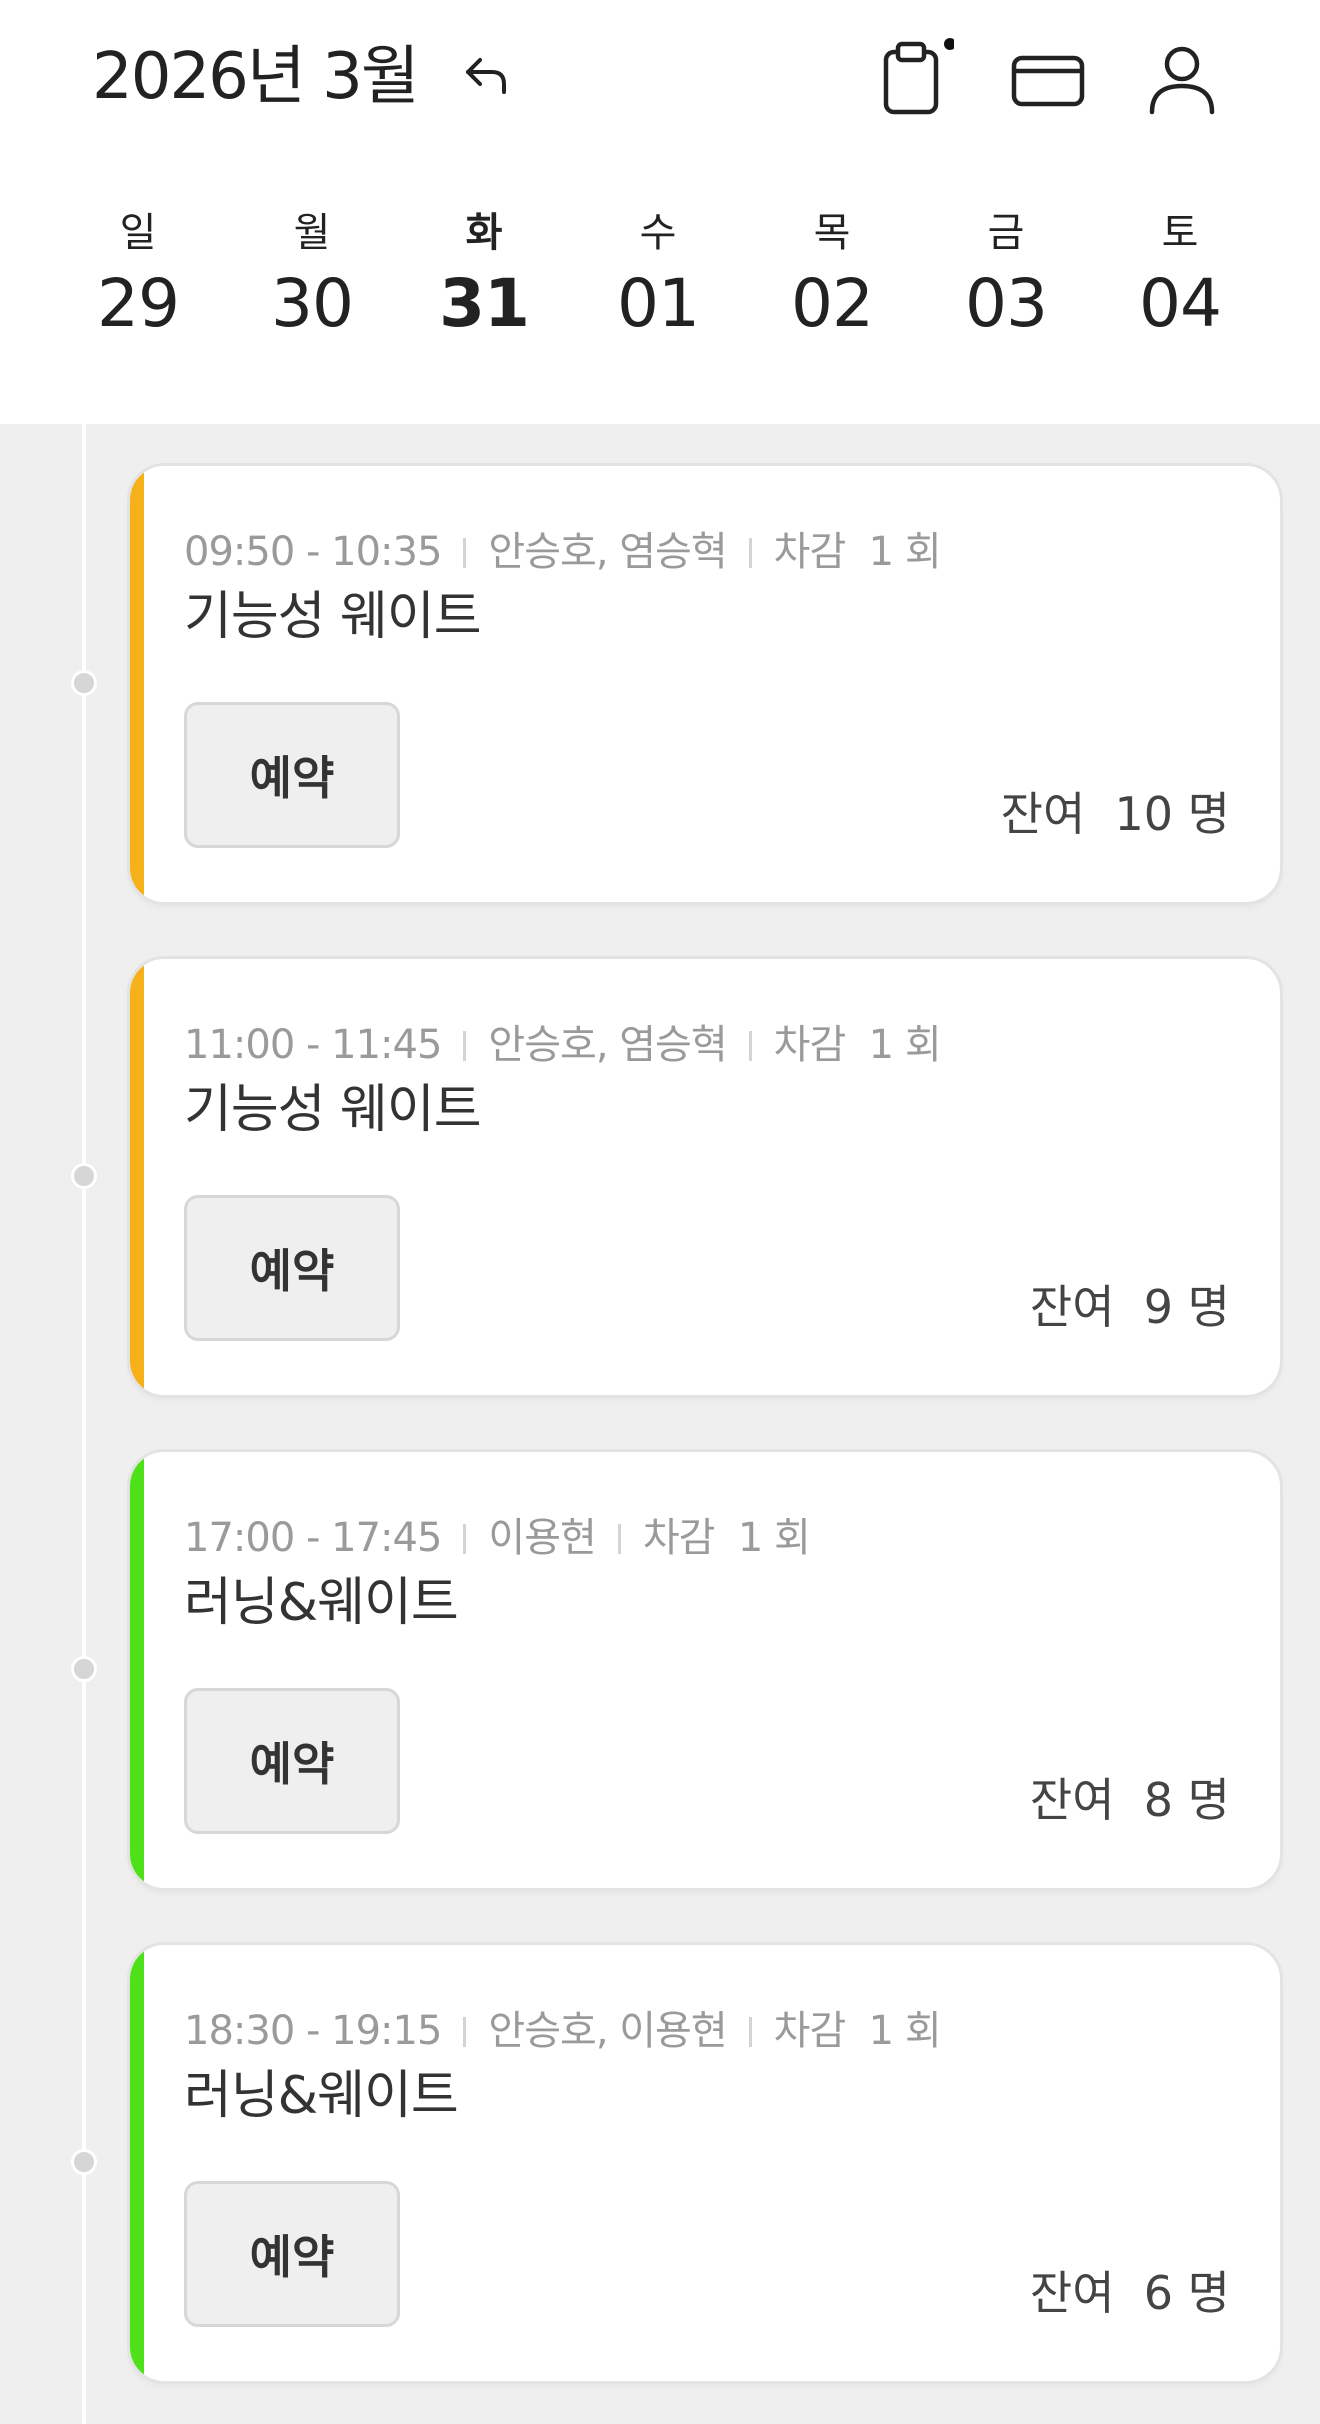 This screenshot has height=2424, width=1320. I want to click on class-meta: 09:50 - 10:35 안승호, 염승혁 차감 1 회, so click(563, 552).